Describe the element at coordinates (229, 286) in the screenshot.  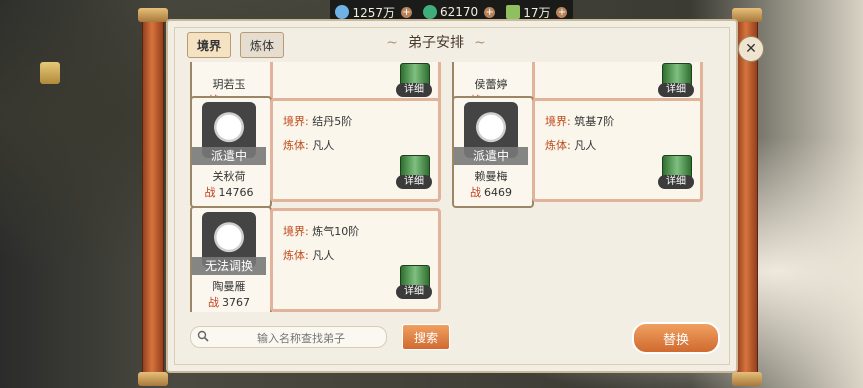
I see `disciple-name: 陶曼雁` at that location.